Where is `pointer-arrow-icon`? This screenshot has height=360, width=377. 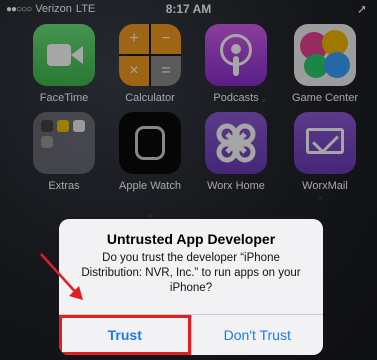
pointer-arrow-icon is located at coordinates (61, 276).